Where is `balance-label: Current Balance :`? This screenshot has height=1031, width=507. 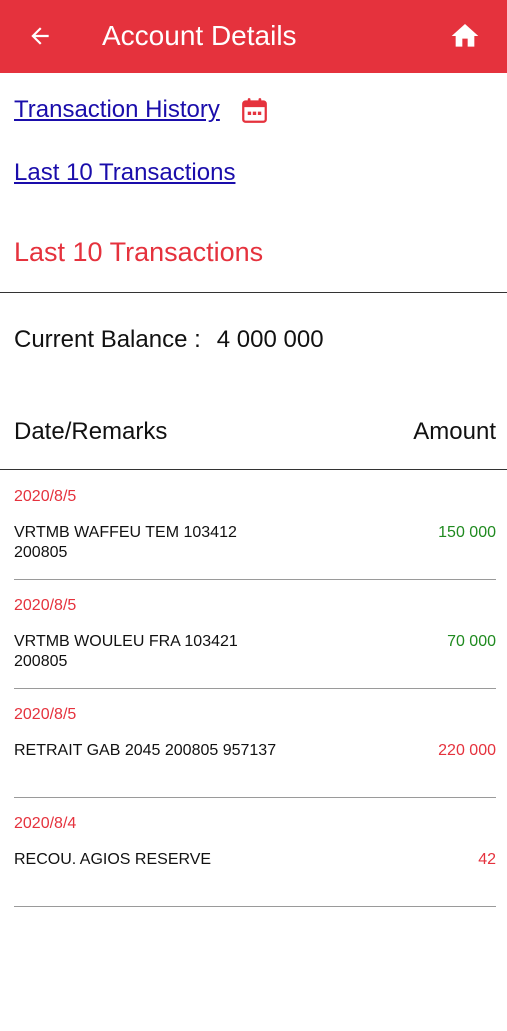
balance-label: Current Balance : is located at coordinates (107, 339).